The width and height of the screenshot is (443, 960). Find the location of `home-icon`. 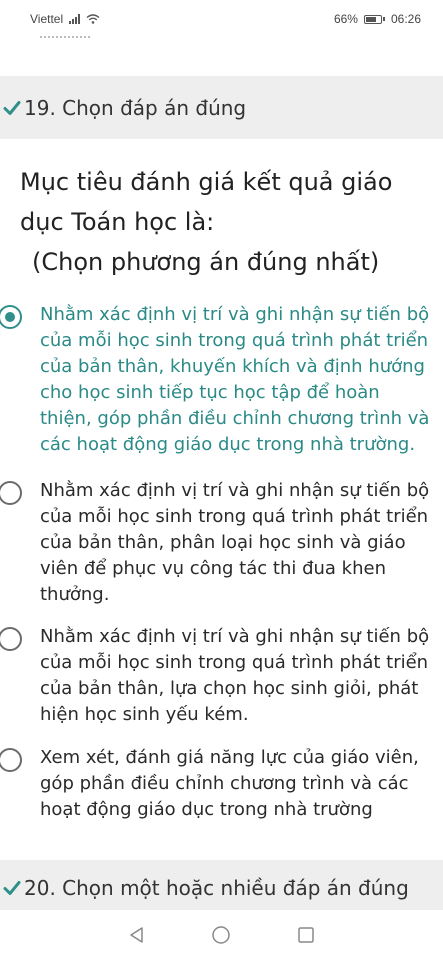

home-icon is located at coordinates (221, 935).